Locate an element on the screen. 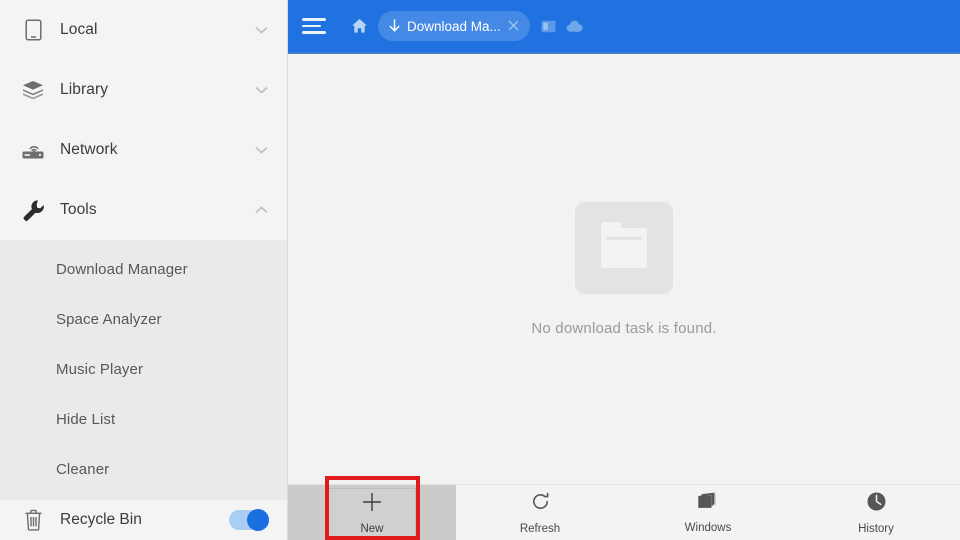  close-icon is located at coordinates (513, 26).